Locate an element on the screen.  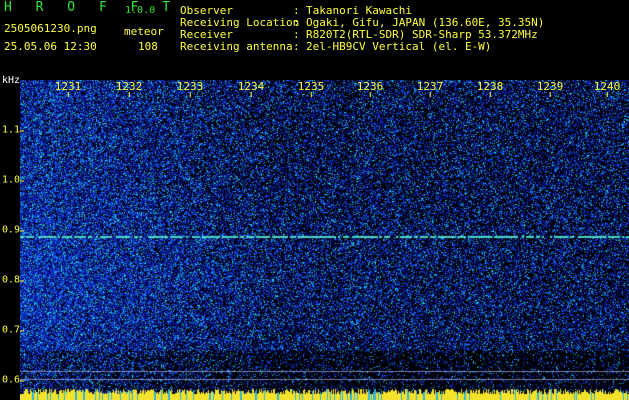
y-tick-label: 0.6 is located at coordinates (13, 380).